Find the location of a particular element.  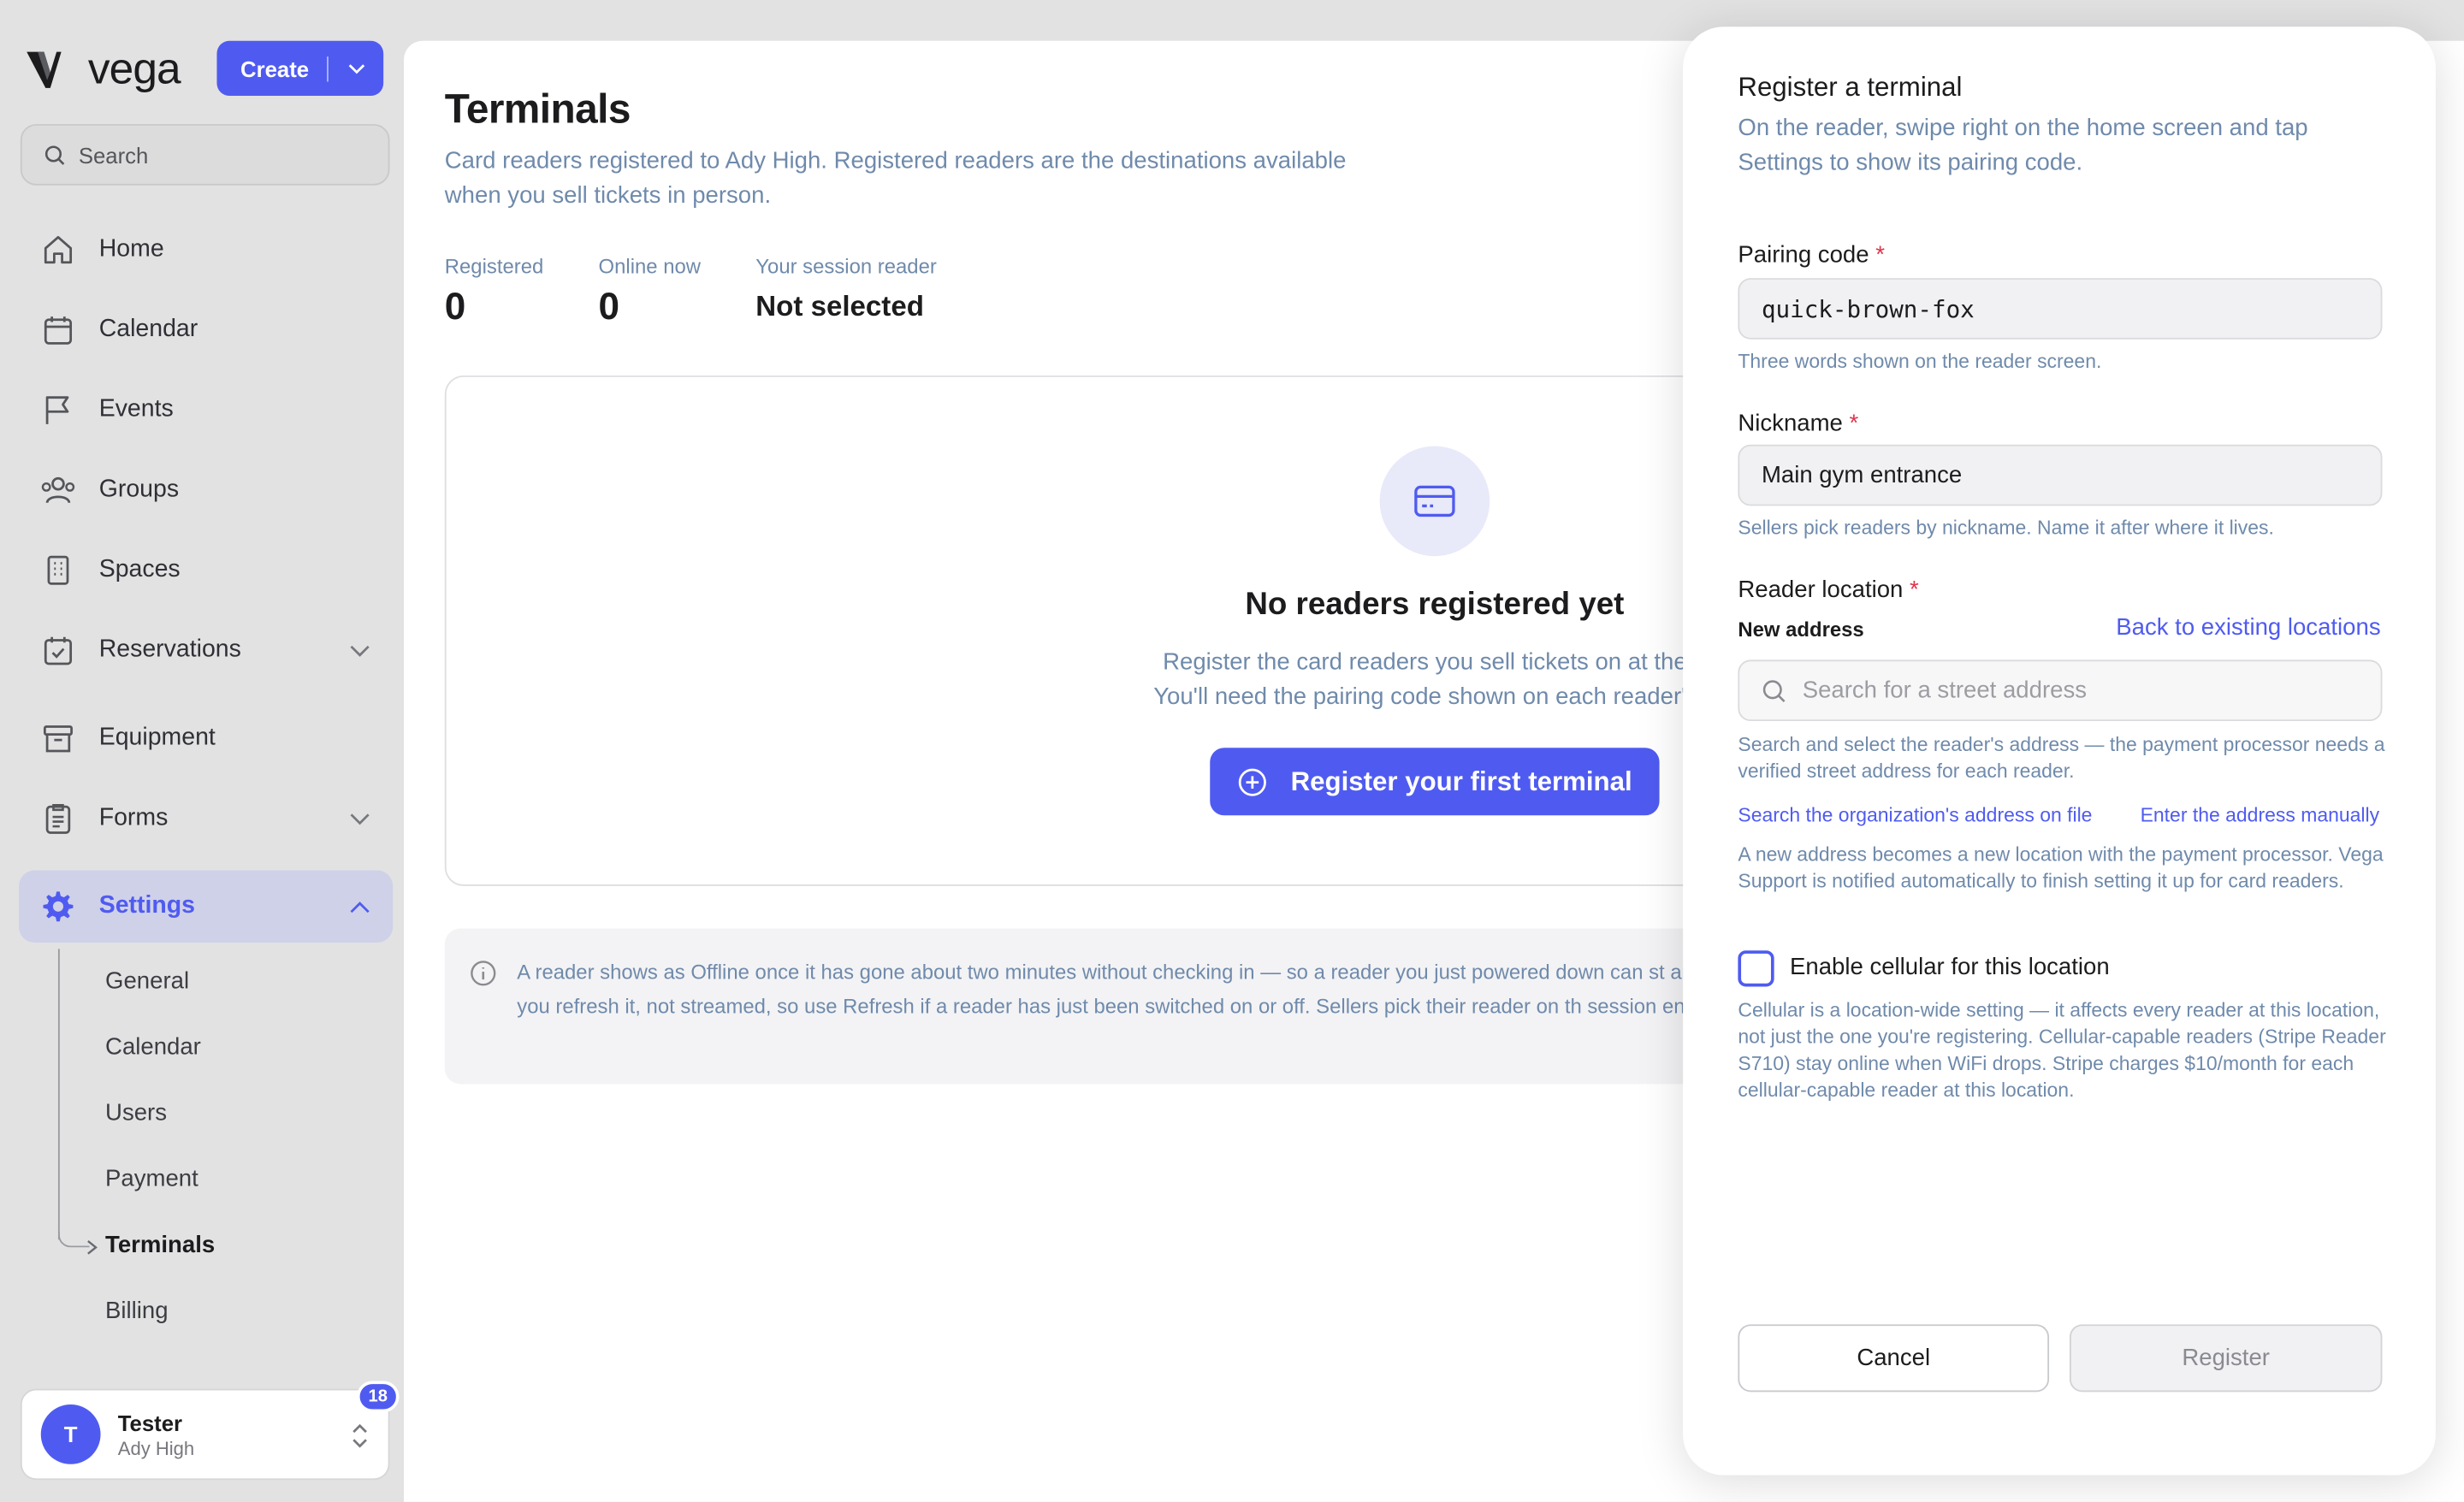

create-button-label: Create is located at coordinates (275, 68).